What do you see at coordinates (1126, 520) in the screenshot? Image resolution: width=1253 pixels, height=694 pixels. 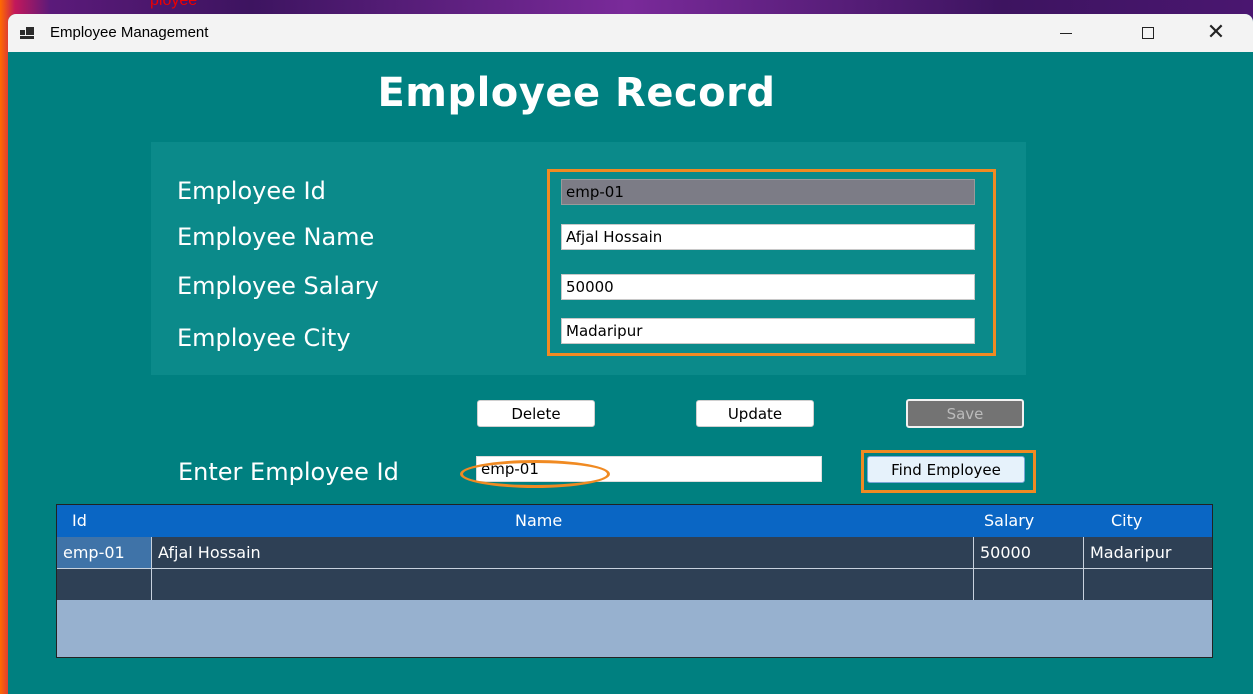 I see `column-header-city: City` at bounding box center [1126, 520].